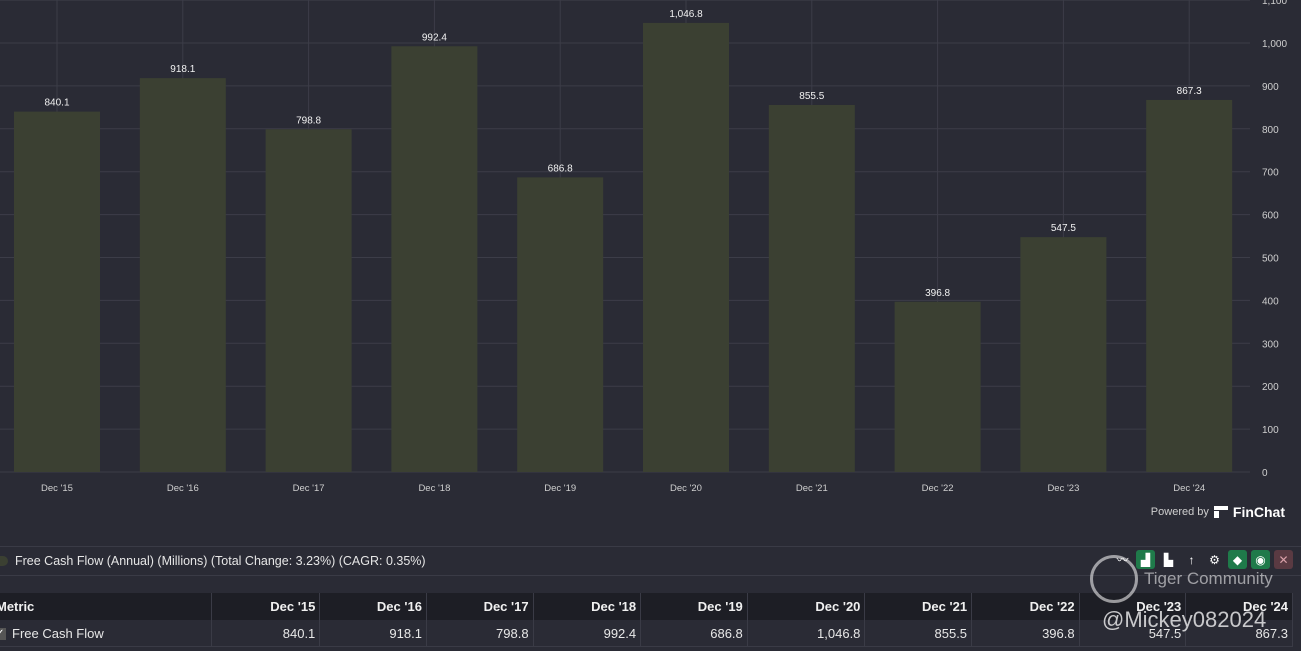  I want to click on column-header: Dec '24, so click(1239, 606).